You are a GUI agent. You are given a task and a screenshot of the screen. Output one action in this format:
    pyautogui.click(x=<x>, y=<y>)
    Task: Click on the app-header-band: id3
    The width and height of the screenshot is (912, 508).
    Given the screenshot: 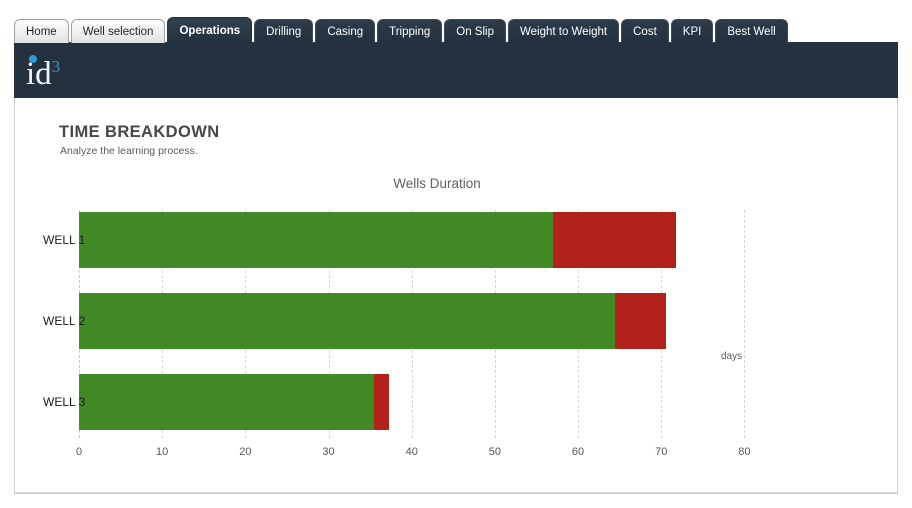 What is the action you would take?
    pyautogui.click(x=456, y=70)
    